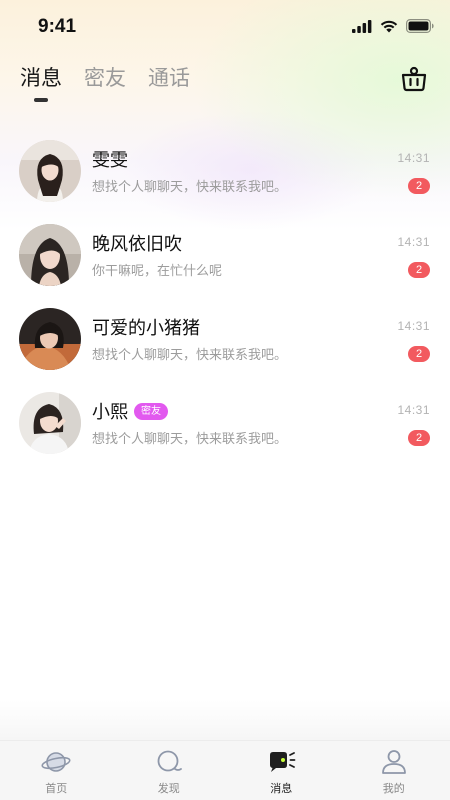  I want to click on list-item: 晚风依旧吹 你干嘛呢，在忙什么呢 14:31 2, so click(225, 258).